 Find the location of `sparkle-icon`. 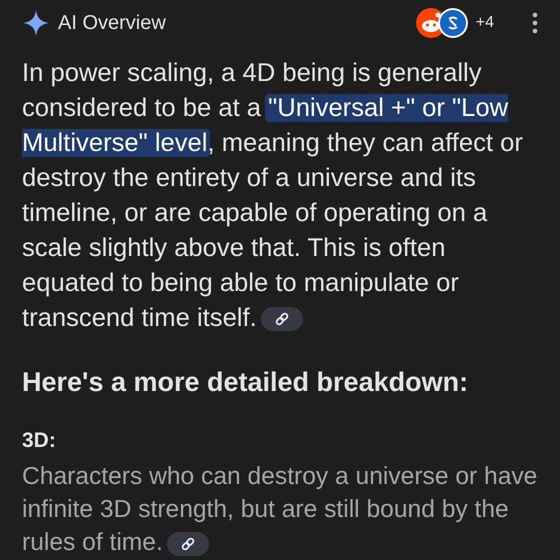

sparkle-icon is located at coordinates (36, 23).